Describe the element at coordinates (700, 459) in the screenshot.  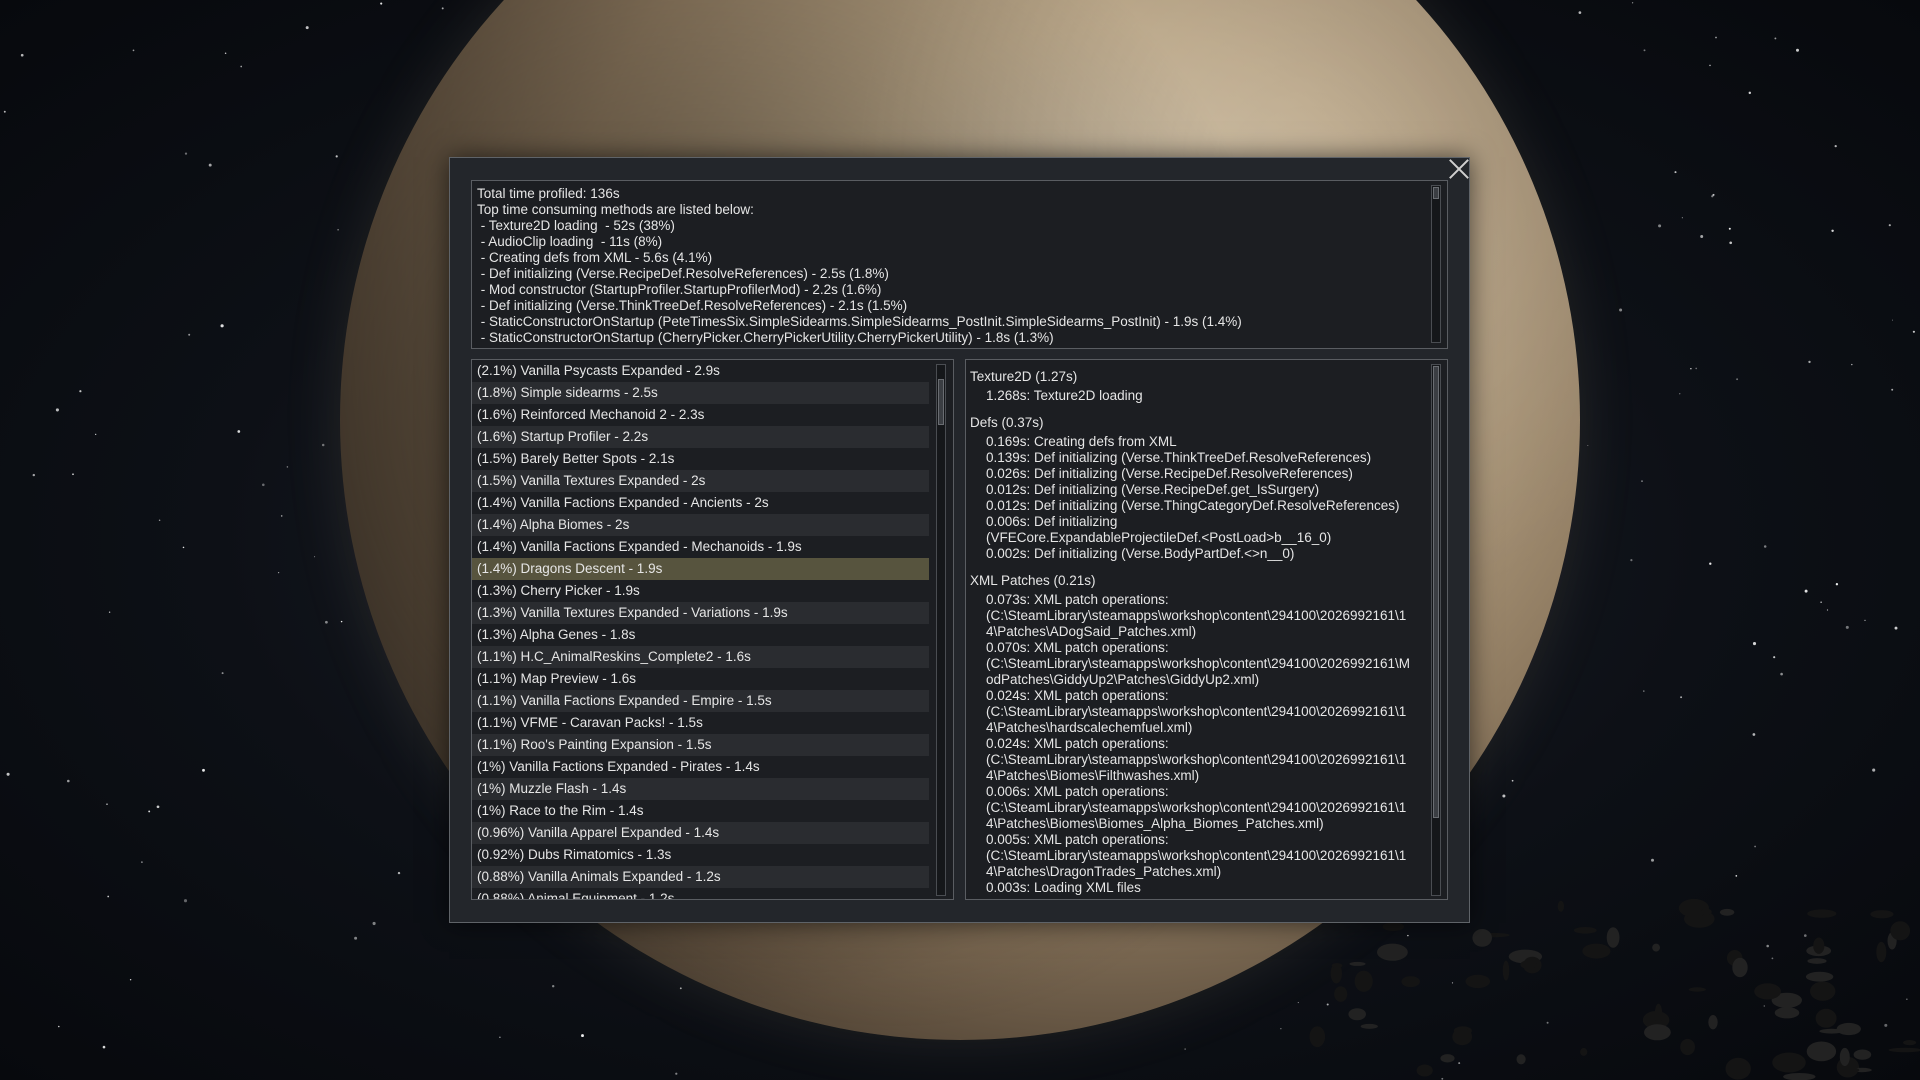
I see `mod-list-item: (1.5%) Barely Better Spots - 2.1s` at that location.